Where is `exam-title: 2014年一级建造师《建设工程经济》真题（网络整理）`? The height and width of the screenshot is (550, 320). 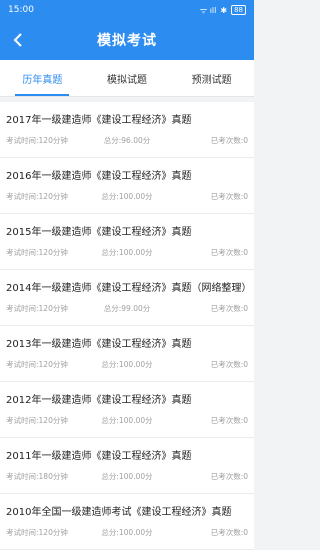
exam-title: 2014年一级建造师《建设工程经济》真题（网络整理） is located at coordinates (127, 288).